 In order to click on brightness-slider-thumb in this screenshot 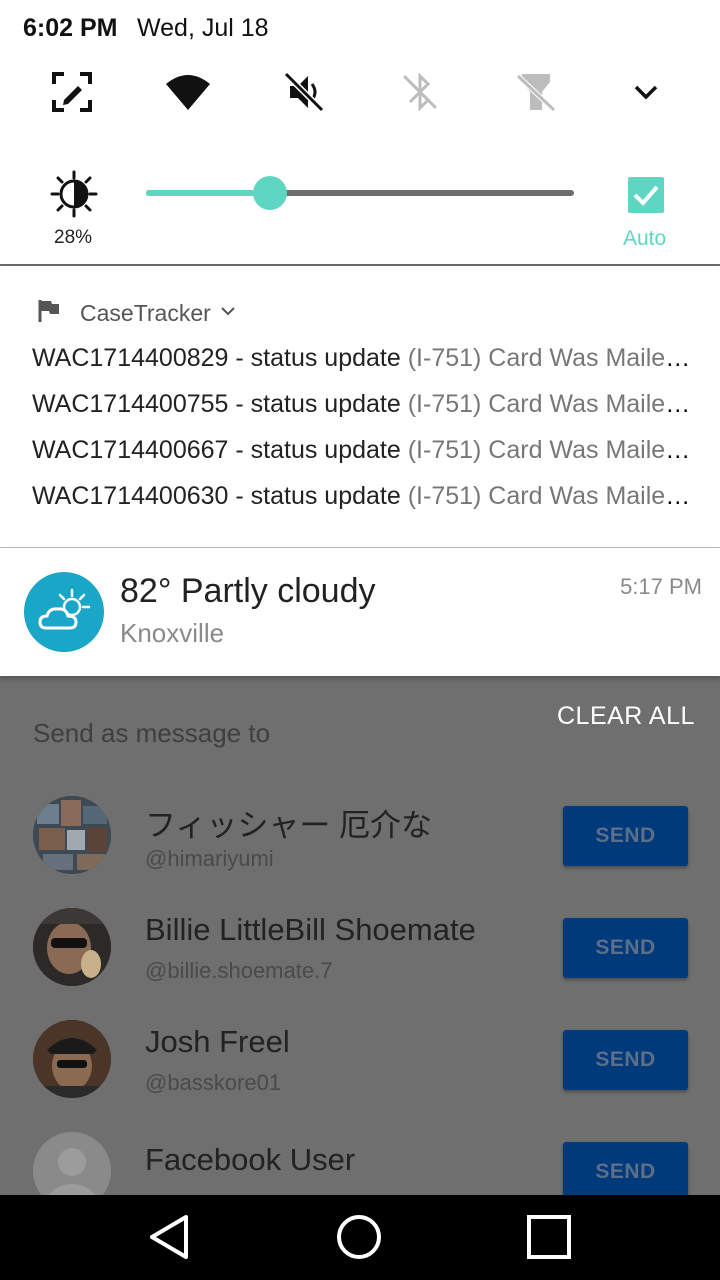, I will do `click(270, 193)`.